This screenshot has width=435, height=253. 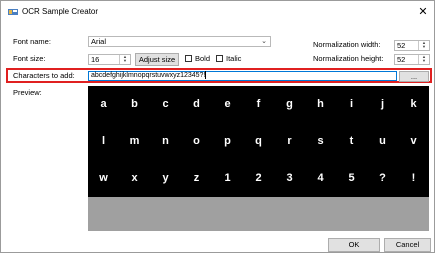 I want to click on preview-glyph: 5, so click(x=351, y=178).